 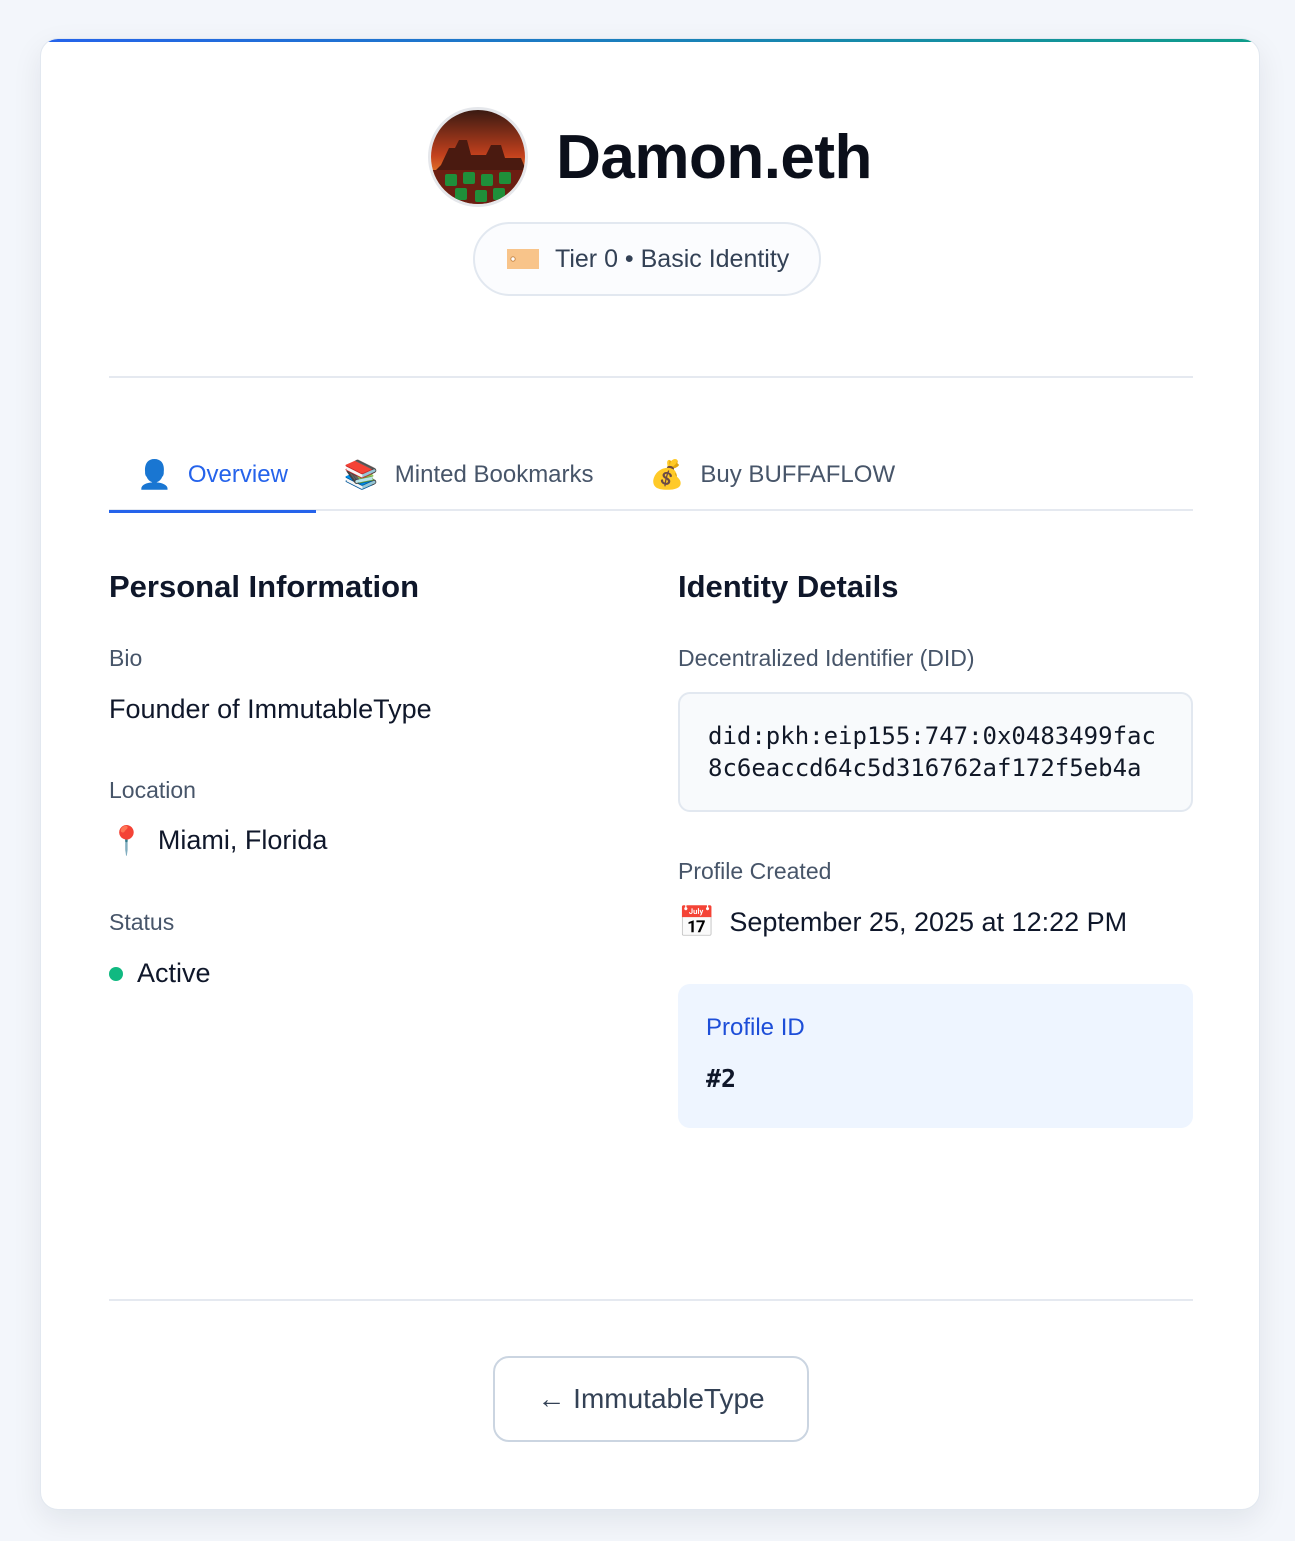 What do you see at coordinates (361, 474) in the screenshot?
I see `books-icon: 📚` at bounding box center [361, 474].